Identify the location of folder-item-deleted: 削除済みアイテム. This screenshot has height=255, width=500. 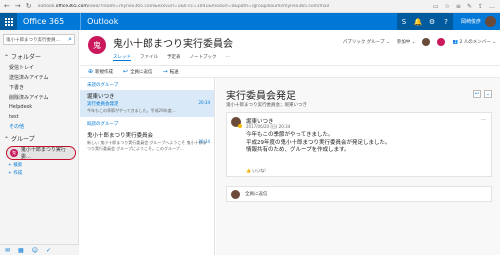
(39, 98).